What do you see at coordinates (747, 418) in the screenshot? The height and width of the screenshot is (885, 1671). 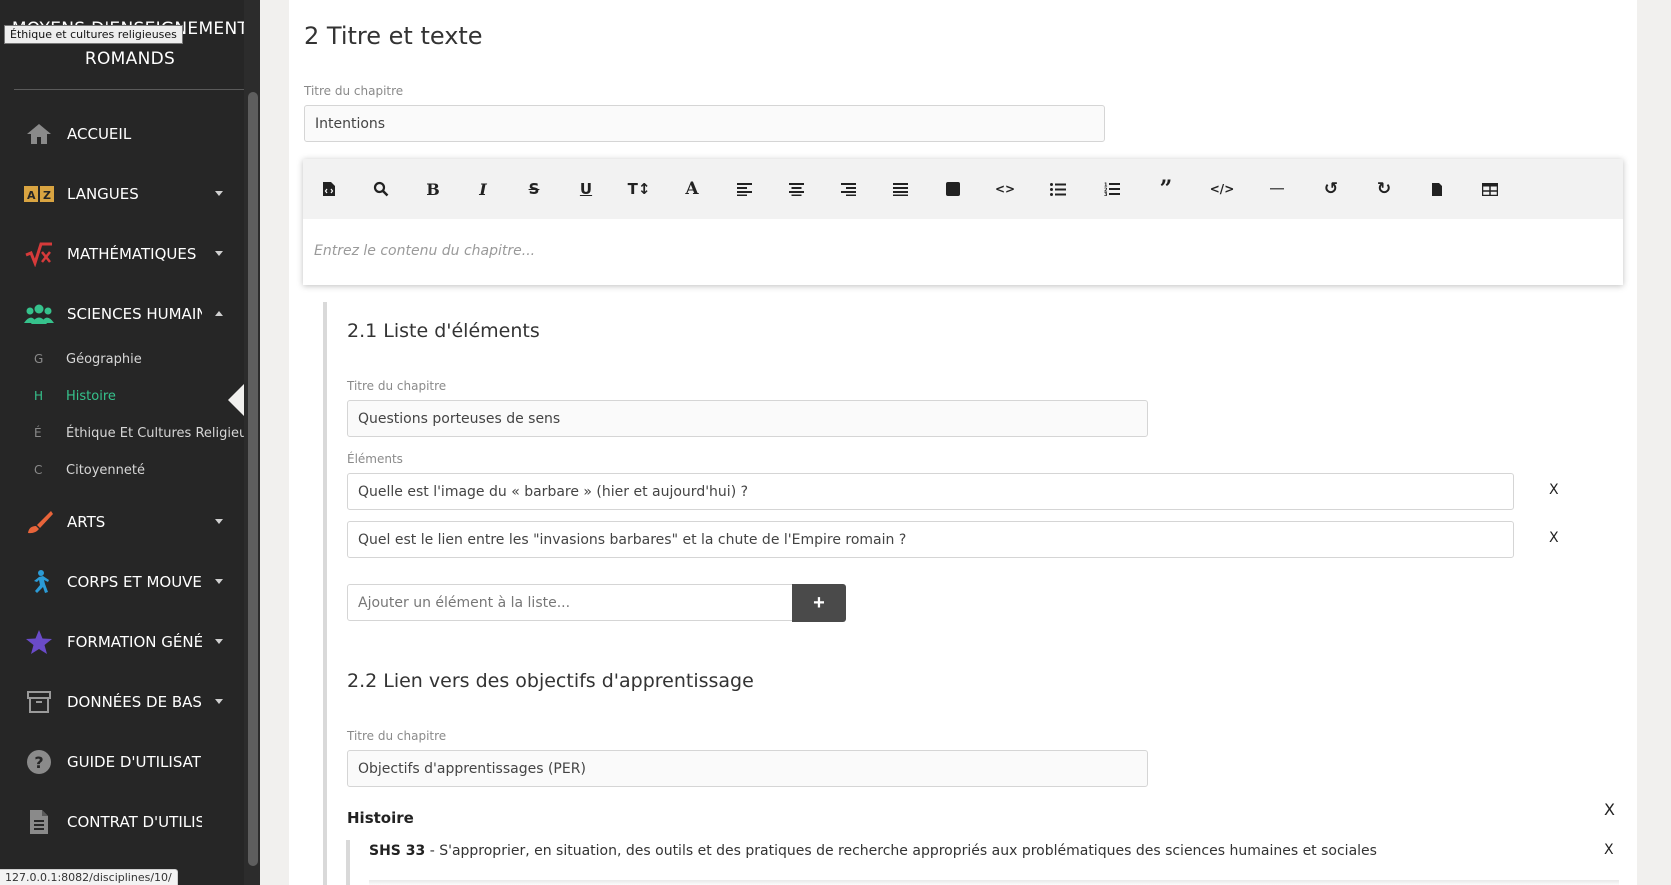 I see `list-chapter-title-input` at bounding box center [747, 418].